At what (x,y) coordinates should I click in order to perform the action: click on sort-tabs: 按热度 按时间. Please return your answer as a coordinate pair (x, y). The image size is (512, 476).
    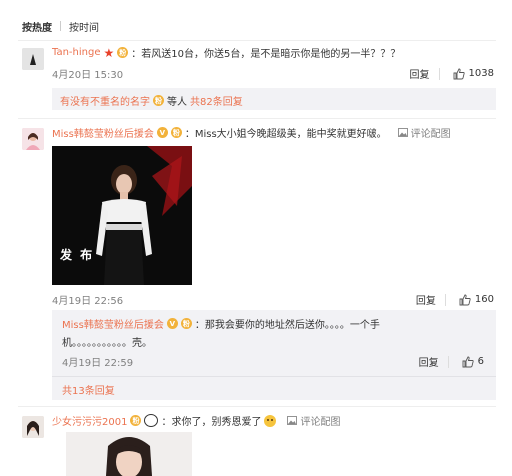
    Looking at the image, I should click on (60, 26).